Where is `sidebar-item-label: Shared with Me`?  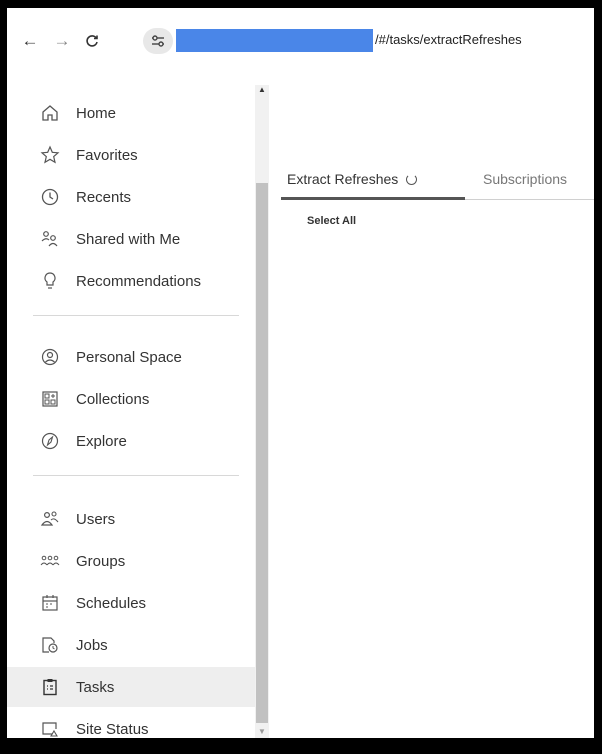
sidebar-item-label: Shared with Me is located at coordinates (128, 239).